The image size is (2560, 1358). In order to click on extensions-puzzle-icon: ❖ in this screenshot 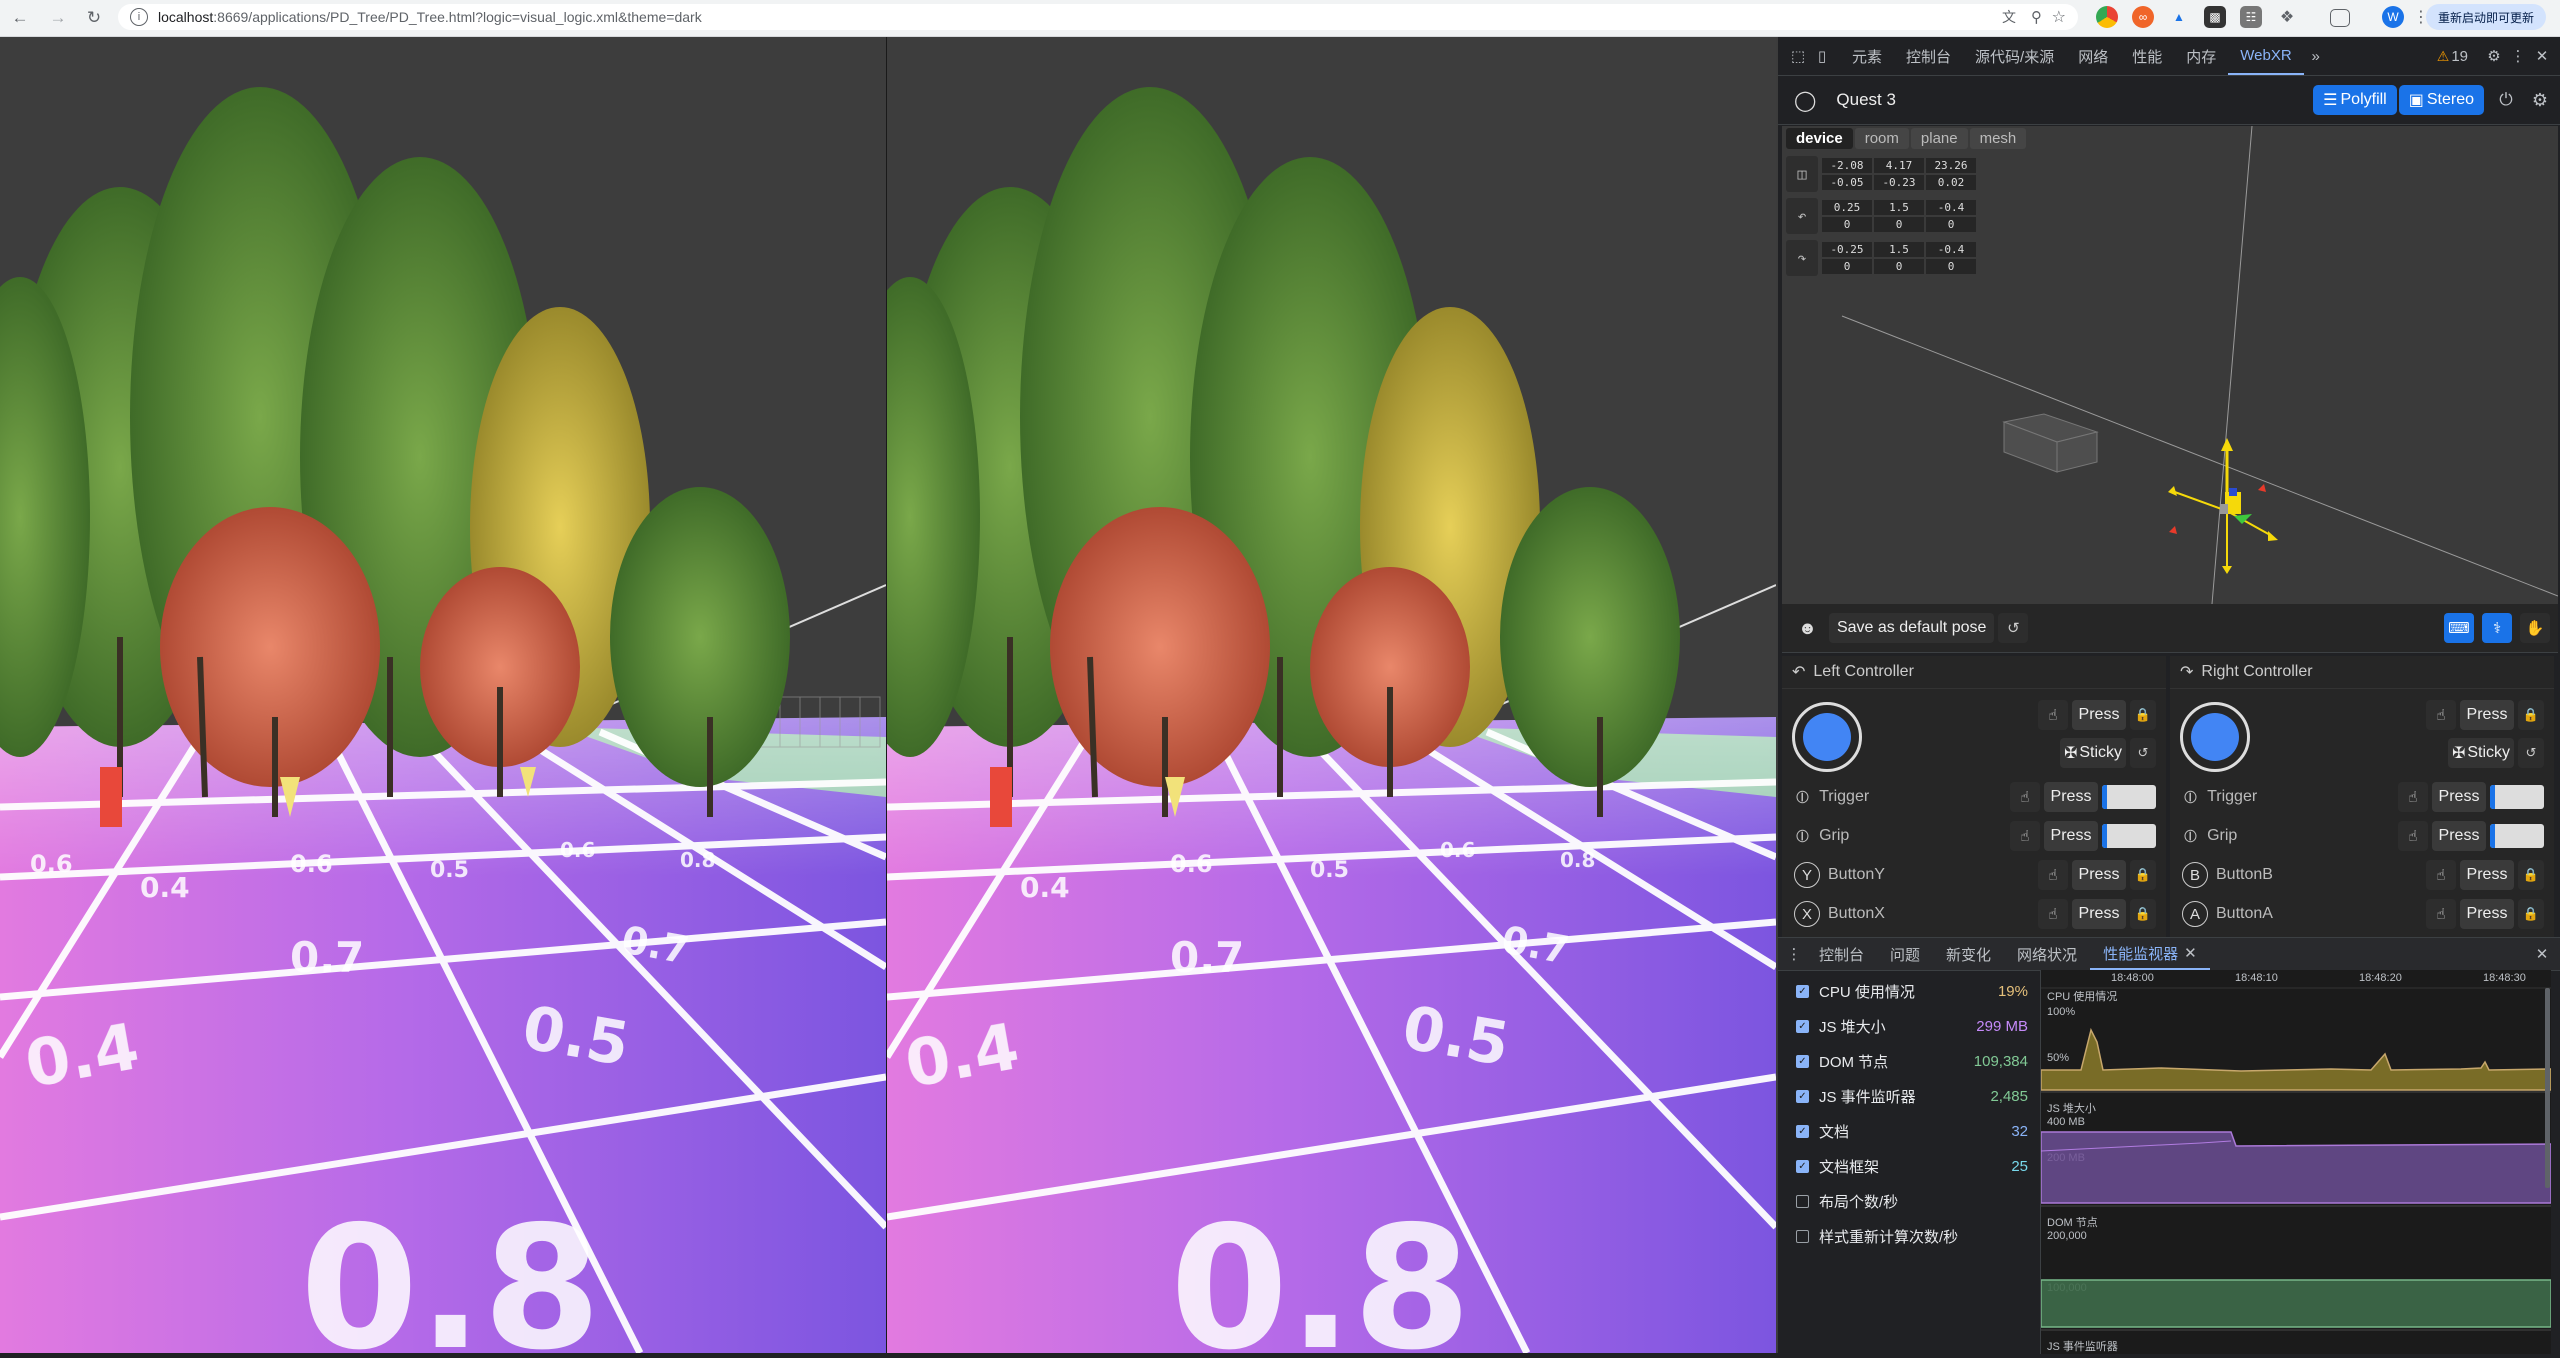, I will do `click(2287, 17)`.